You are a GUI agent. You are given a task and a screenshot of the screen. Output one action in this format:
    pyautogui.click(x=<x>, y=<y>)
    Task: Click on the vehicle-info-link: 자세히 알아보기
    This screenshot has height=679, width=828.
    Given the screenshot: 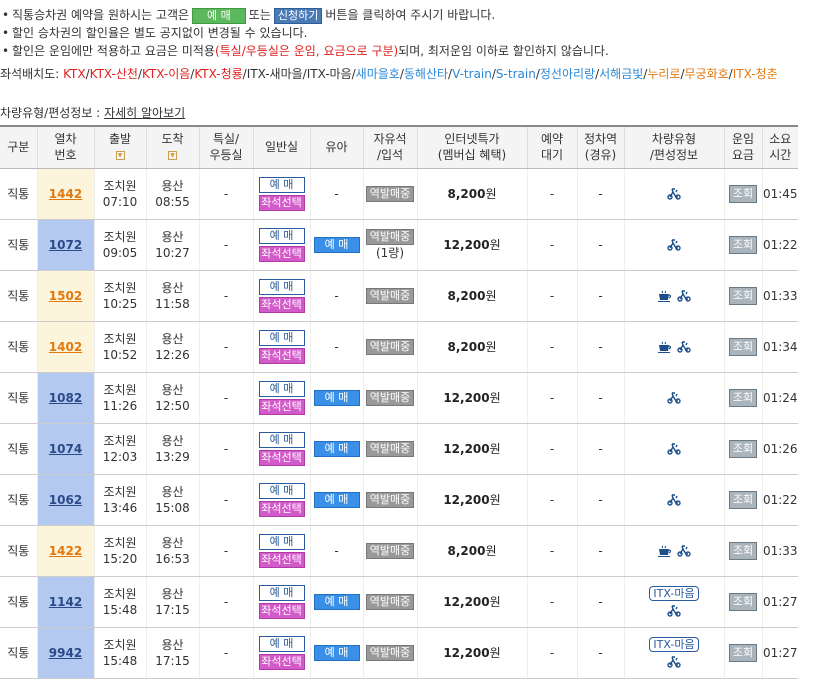 What is the action you would take?
    pyautogui.click(x=144, y=113)
    